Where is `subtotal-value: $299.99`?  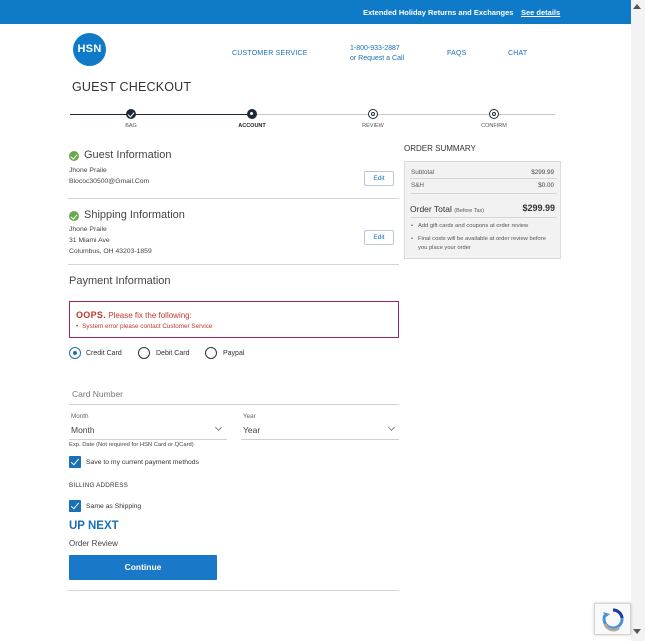
subtotal-value: $299.99 is located at coordinates (542, 172).